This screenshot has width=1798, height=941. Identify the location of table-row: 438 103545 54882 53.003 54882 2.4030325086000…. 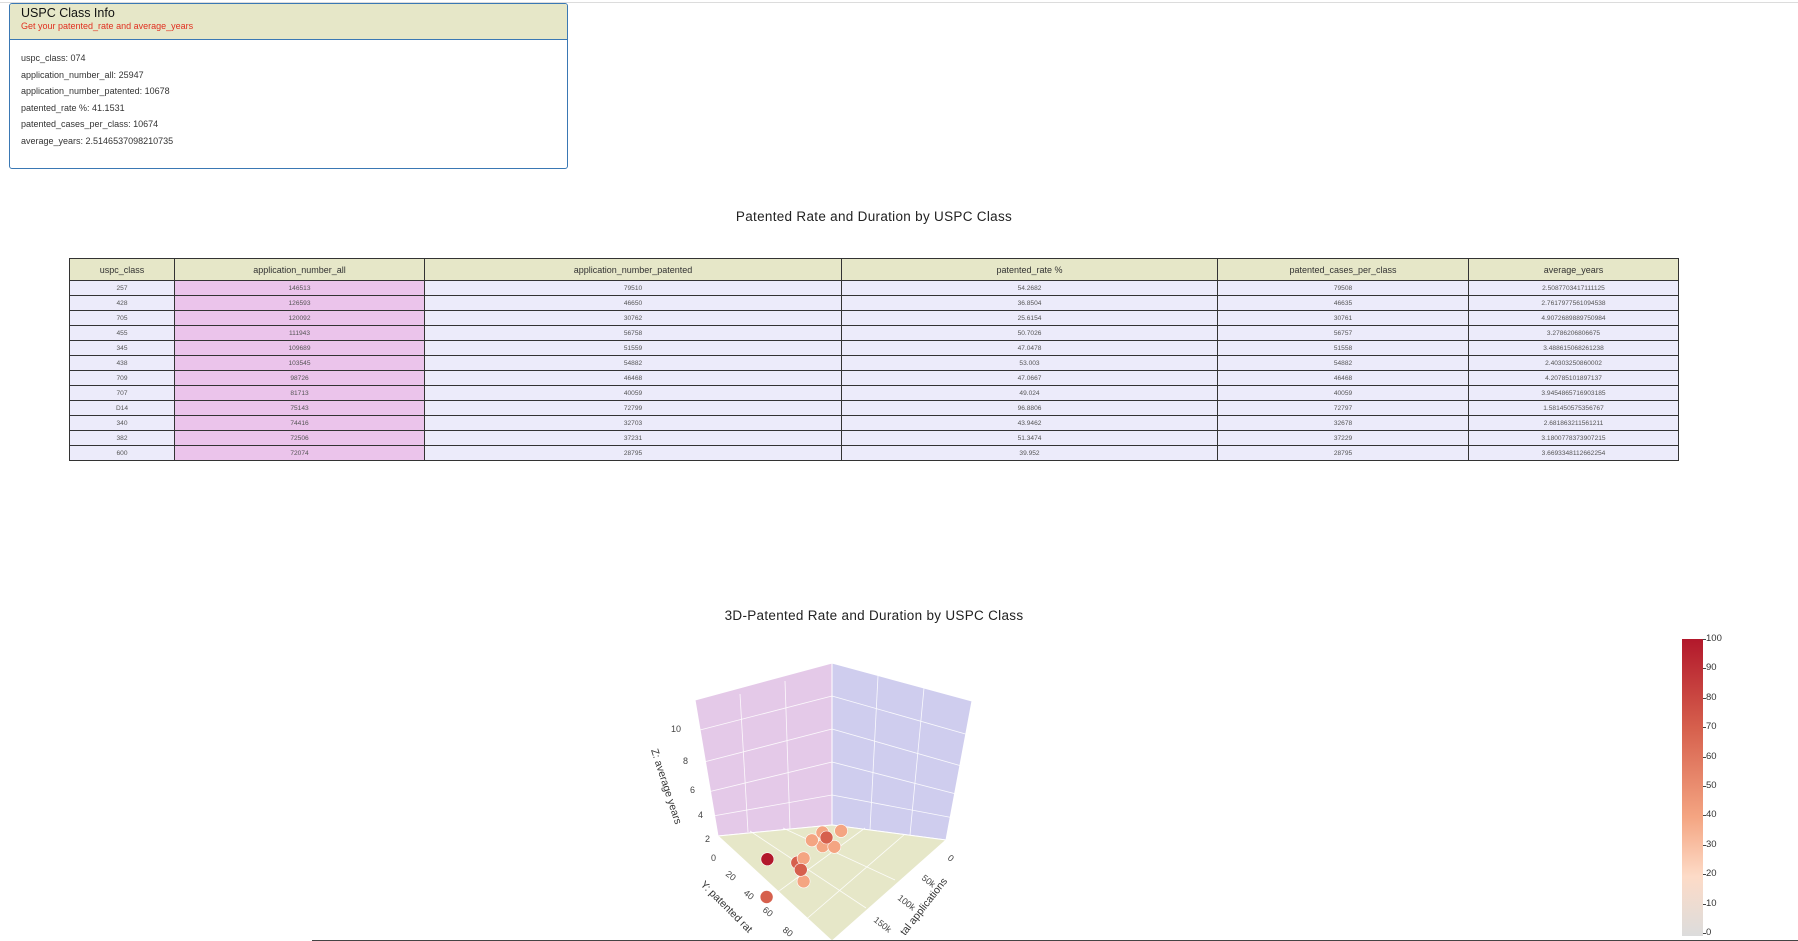
(874, 363).